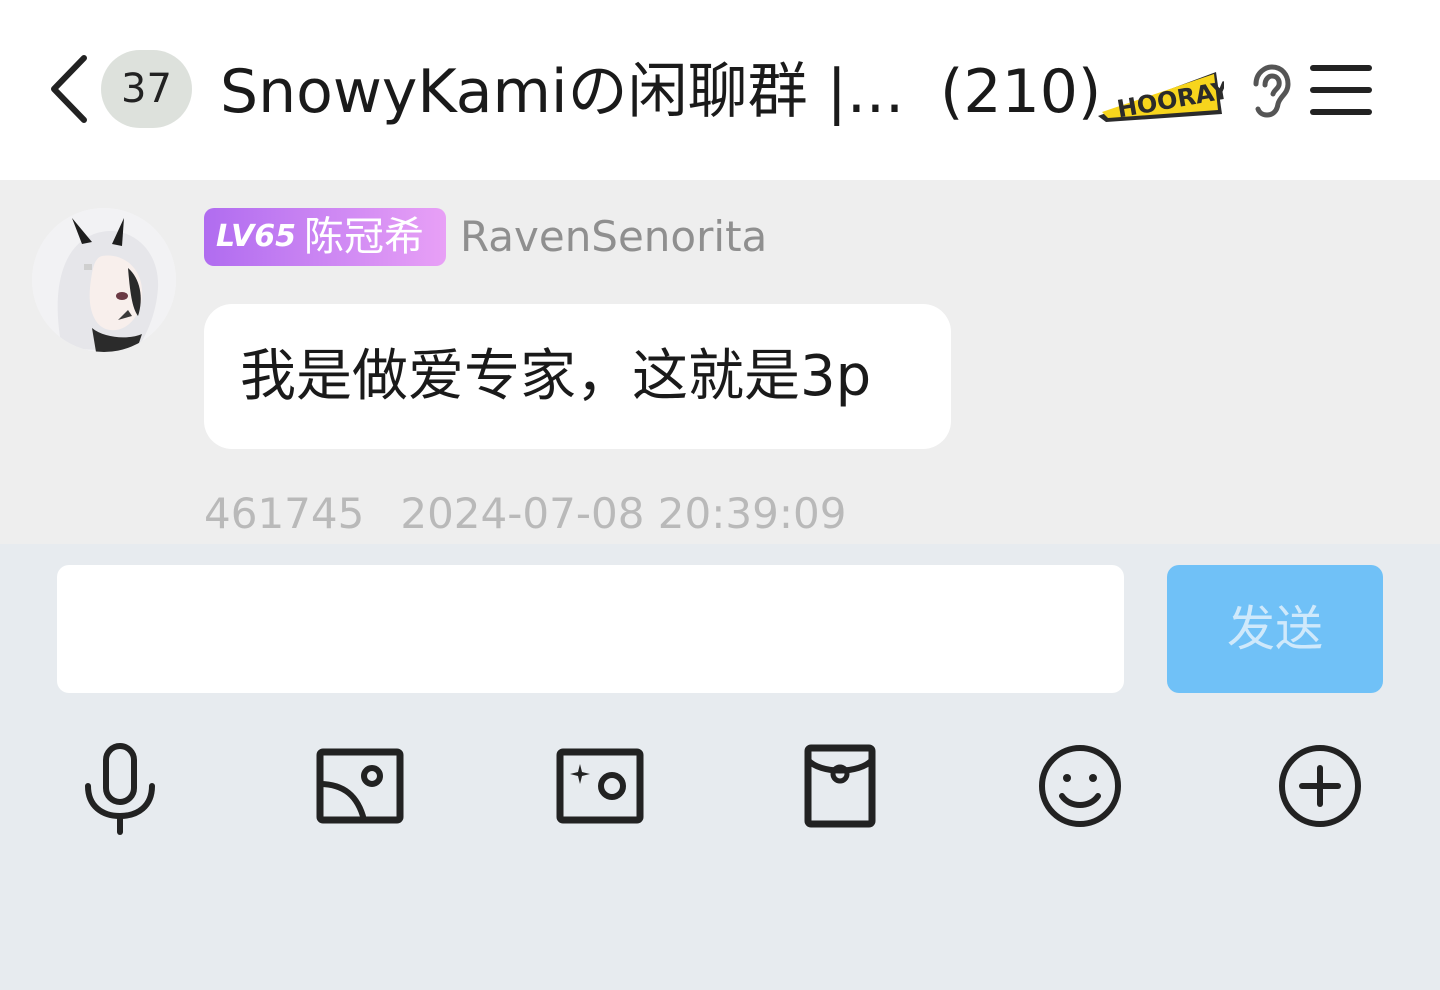  Describe the element at coordinates (600, 786) in the screenshot. I see `camera-icon` at that location.